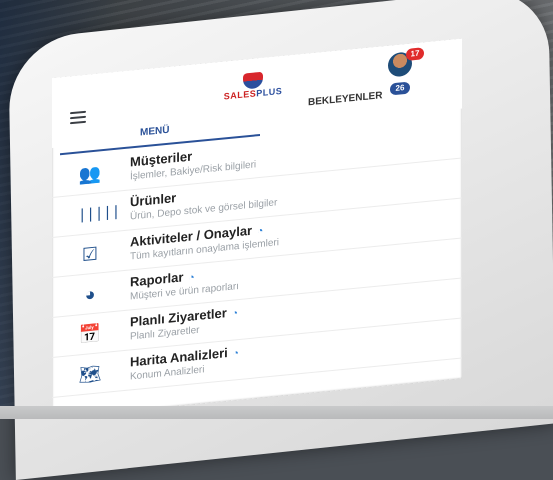 Image resolution: width=553 pixels, height=480 pixels. Describe the element at coordinates (78, 117) in the screenshot. I see `hamburger-menu-icon` at that location.